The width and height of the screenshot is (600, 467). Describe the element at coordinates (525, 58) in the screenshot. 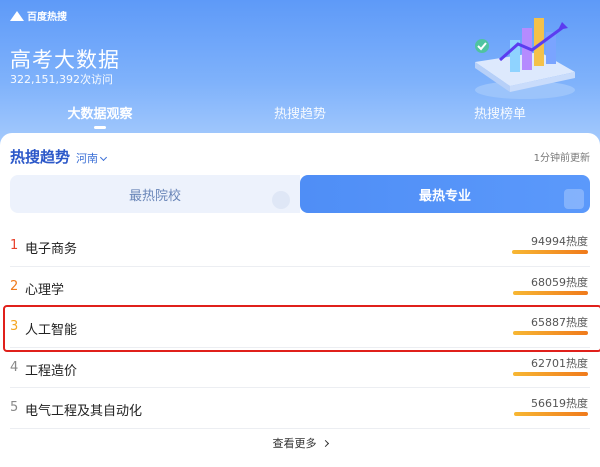

I see `data-chart-illustration-icon` at that location.